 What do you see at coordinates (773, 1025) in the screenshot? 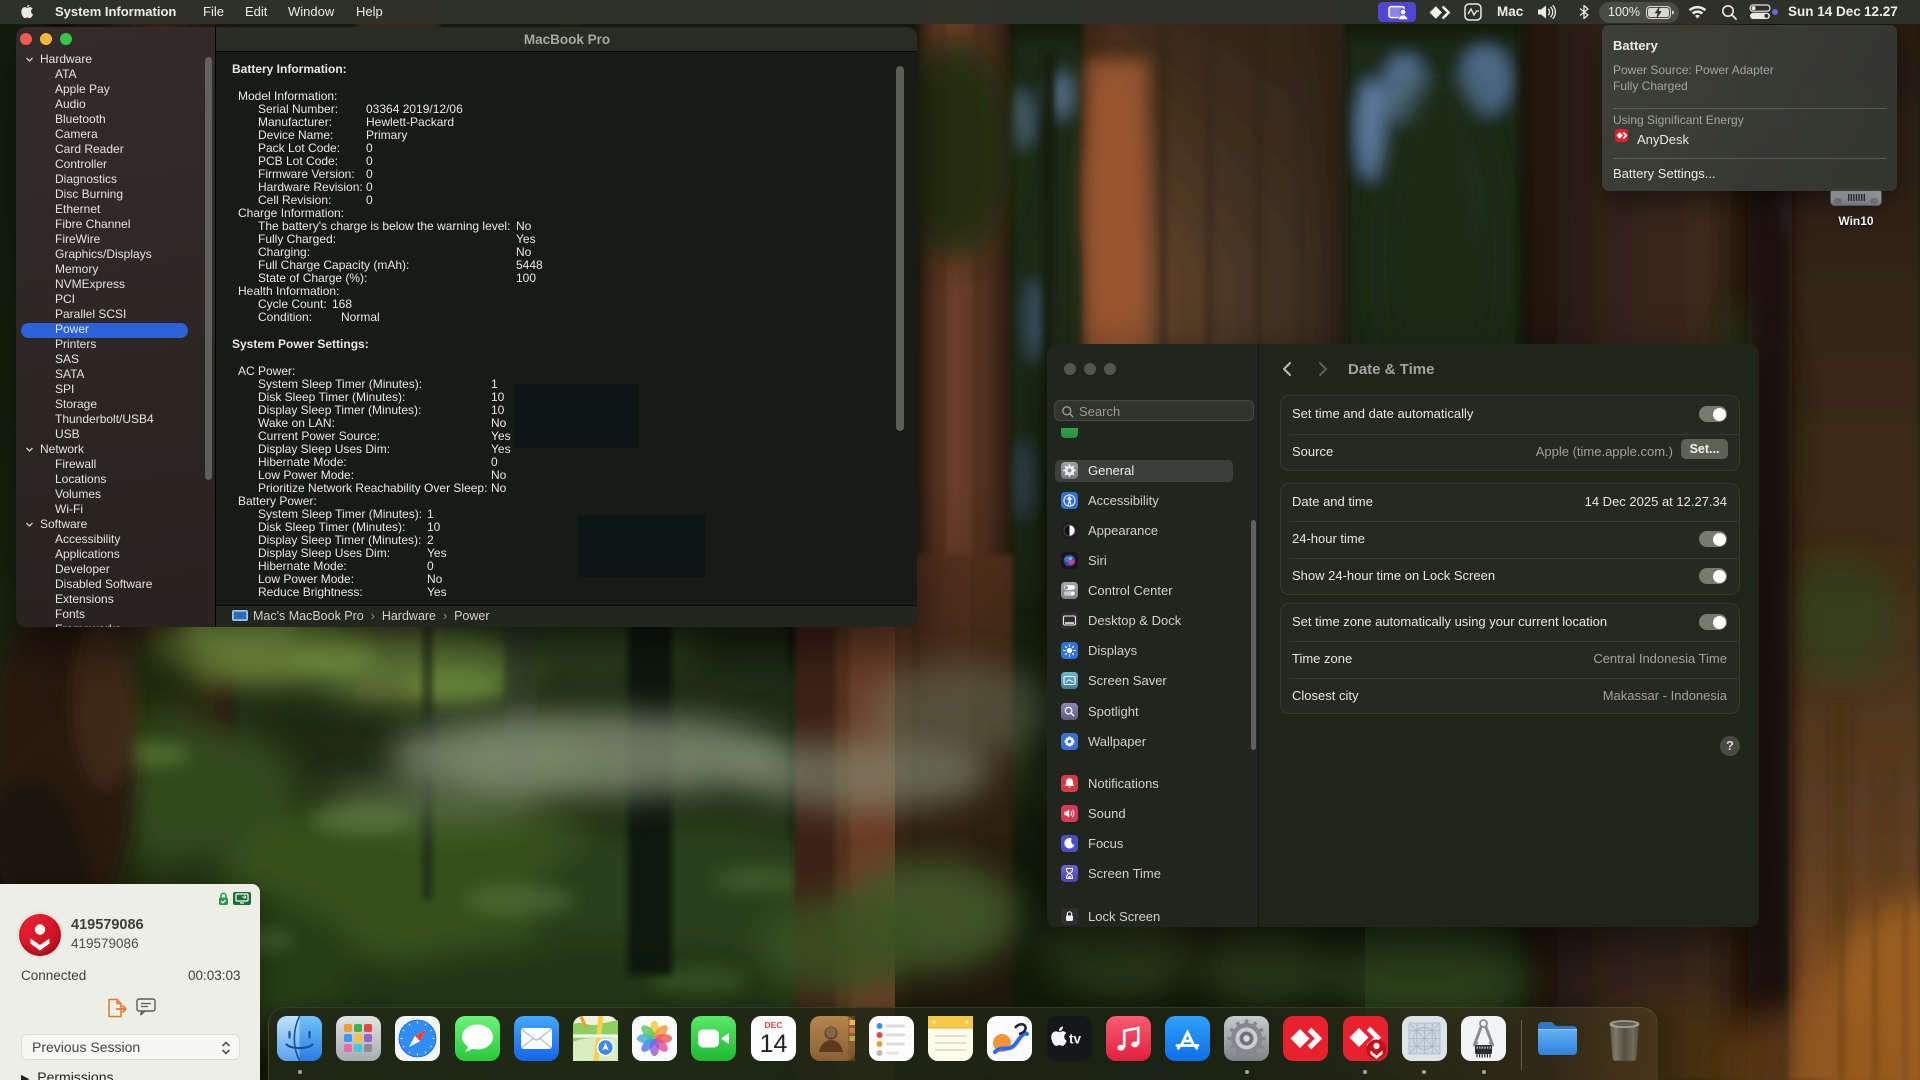
I see `svg-text: DEC` at bounding box center [773, 1025].